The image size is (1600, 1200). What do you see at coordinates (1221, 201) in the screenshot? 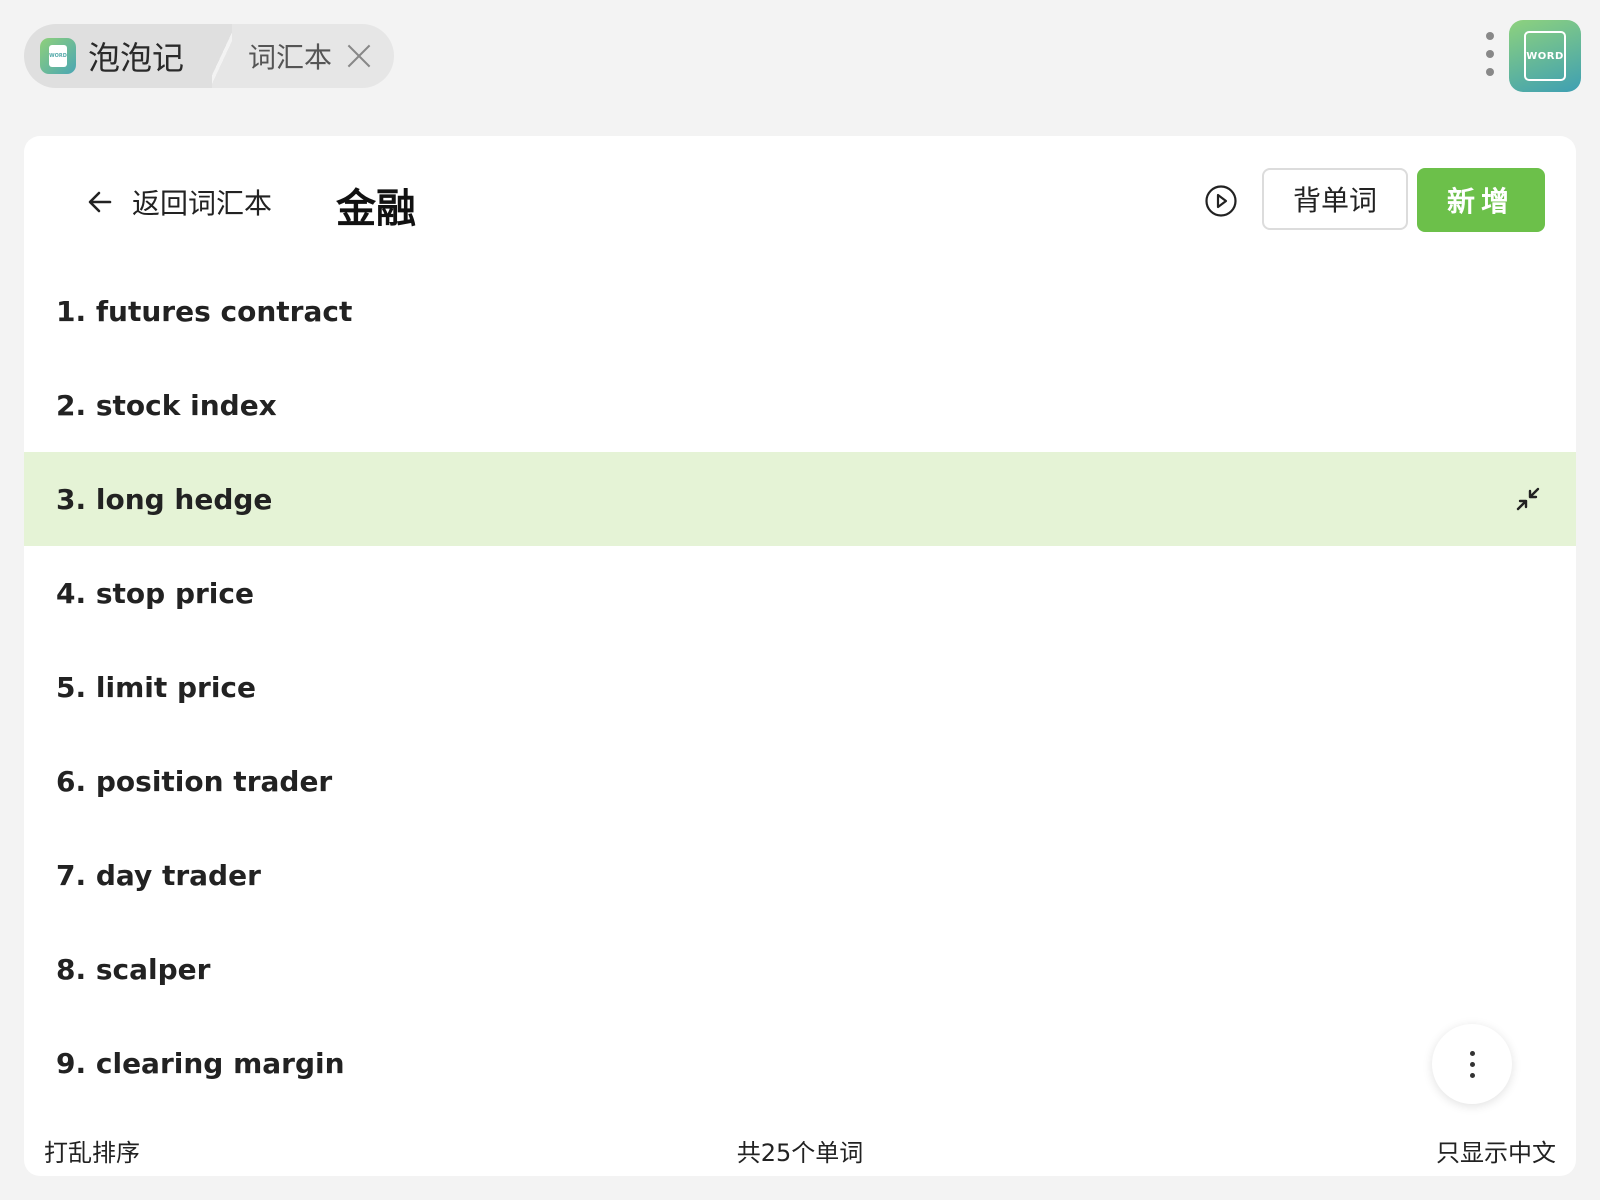
I see `play-icon` at bounding box center [1221, 201].